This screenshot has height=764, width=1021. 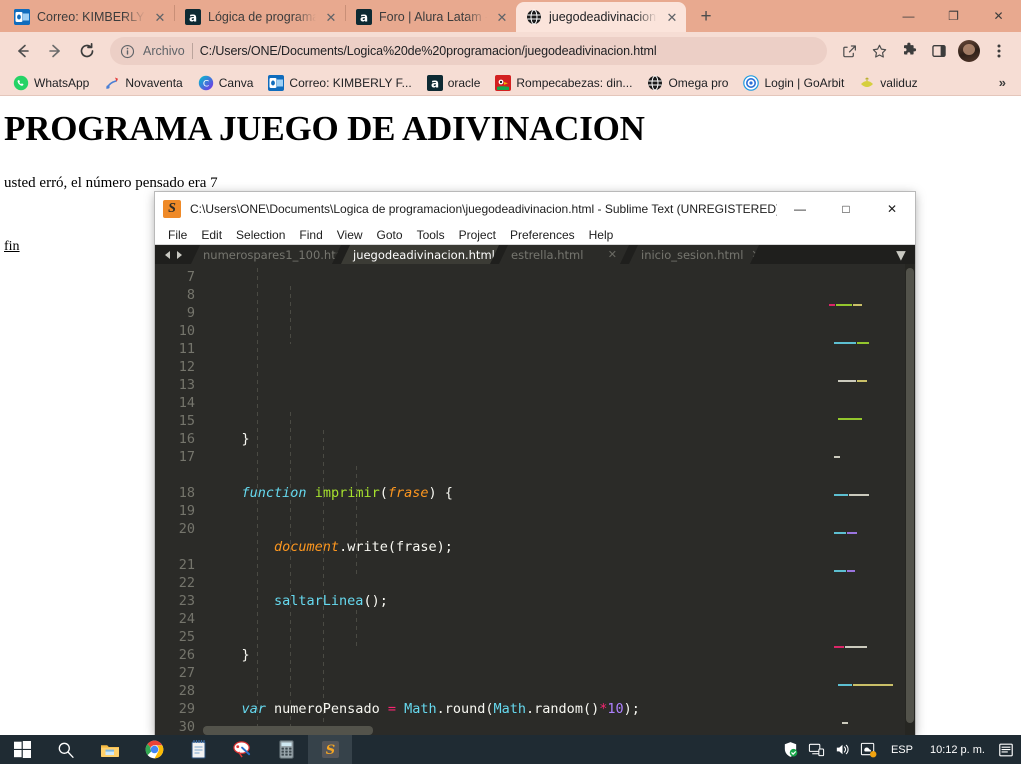 What do you see at coordinates (186, 673) in the screenshot?
I see `line-number: 27` at bounding box center [186, 673].